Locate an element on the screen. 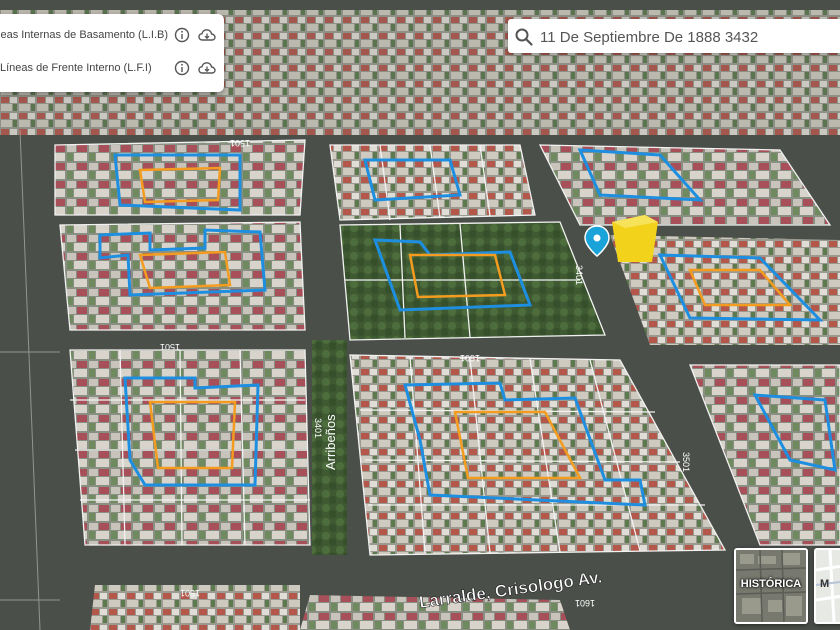  basemap-historic-toggle: HISTÓRICA is located at coordinates (771, 586).